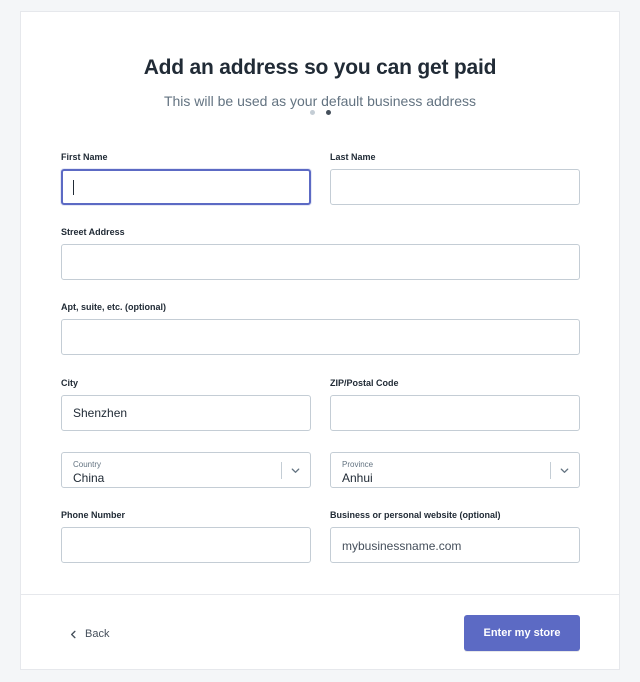 This screenshot has width=640, height=682. Describe the element at coordinates (97, 634) in the screenshot. I see `back-label: Back` at that location.